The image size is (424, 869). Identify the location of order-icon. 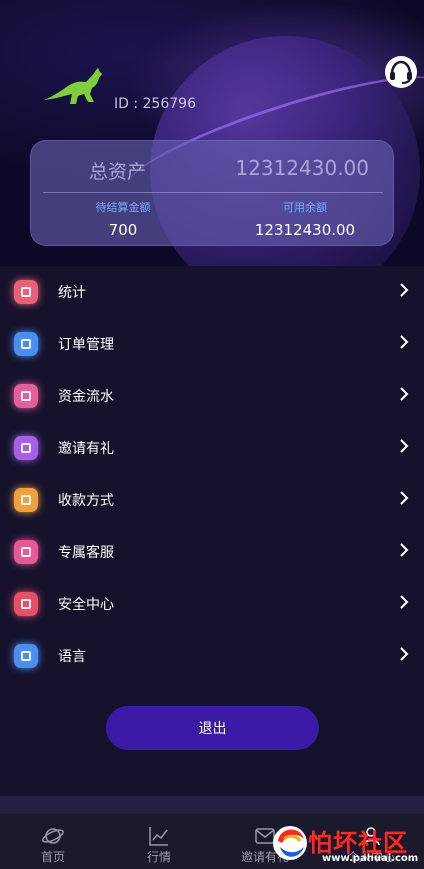
(26, 344).